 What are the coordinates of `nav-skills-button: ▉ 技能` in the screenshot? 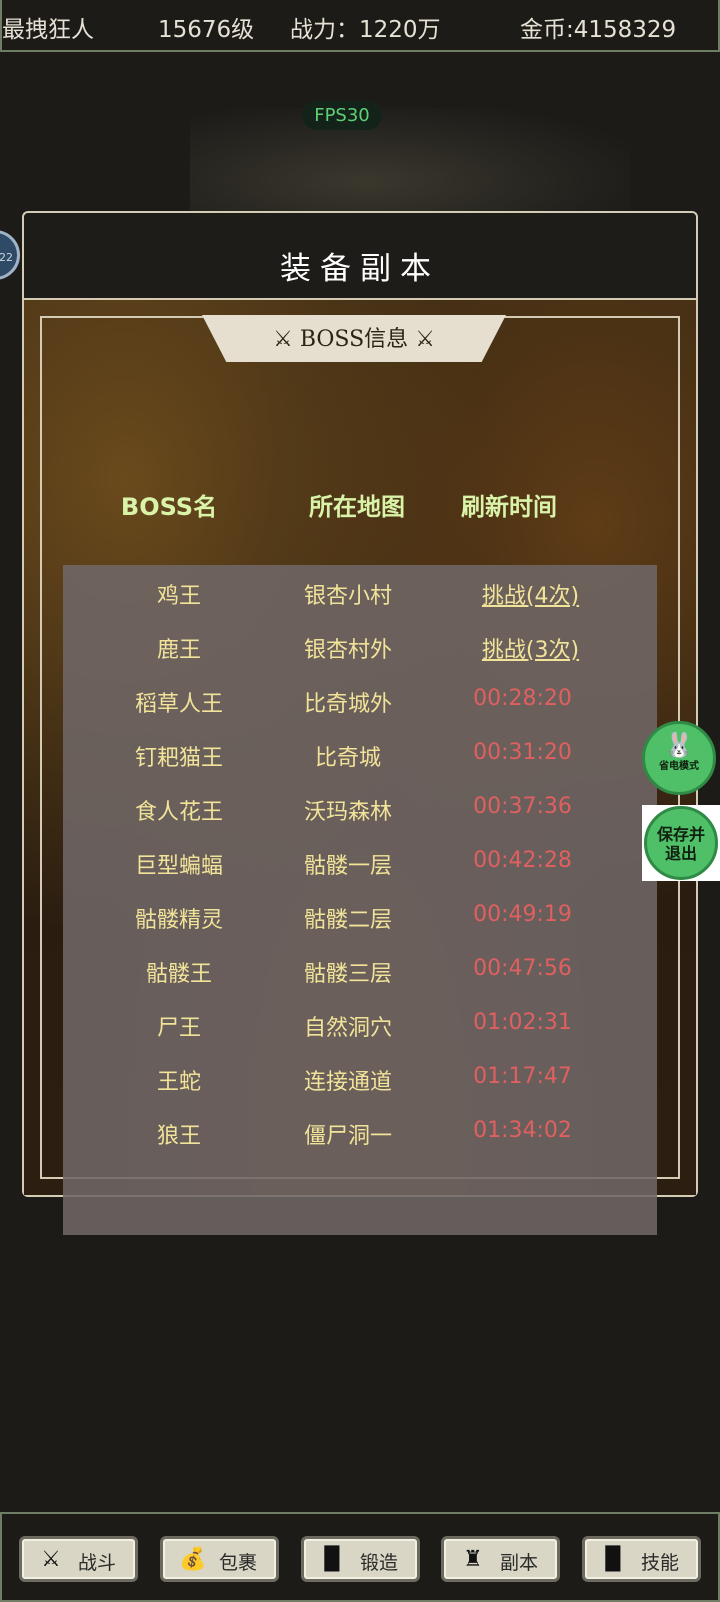 It's located at (641, 1559).